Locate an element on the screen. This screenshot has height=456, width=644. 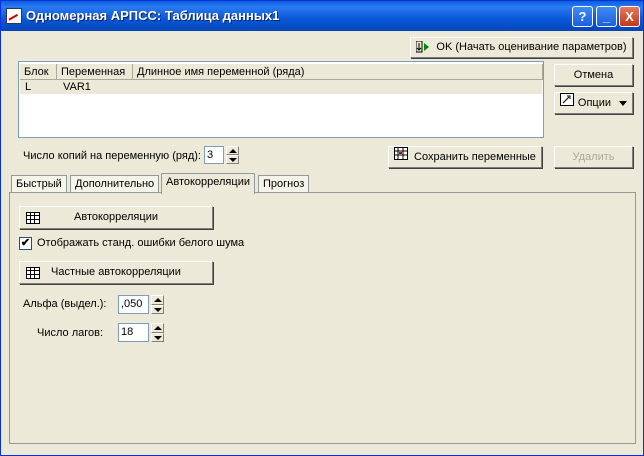
autocorrelations-button: Автокорреляции is located at coordinates (116, 217).